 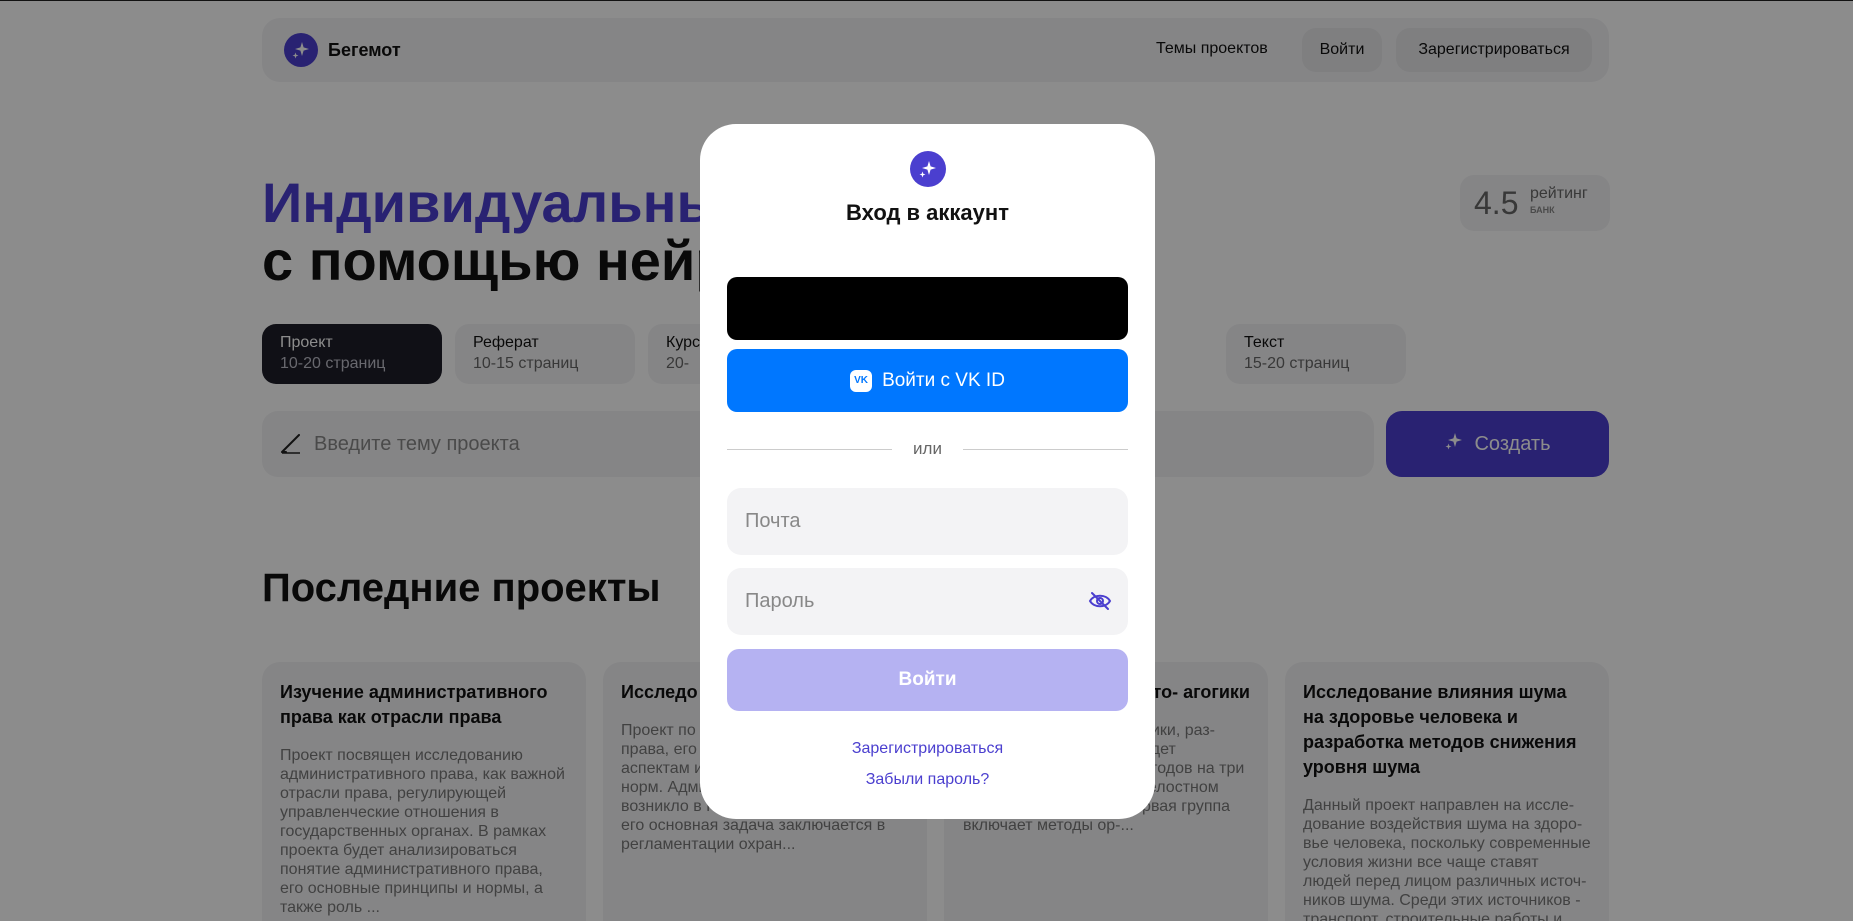 What do you see at coordinates (773, 521) in the screenshot?
I see `email-placeholder: Почта` at bounding box center [773, 521].